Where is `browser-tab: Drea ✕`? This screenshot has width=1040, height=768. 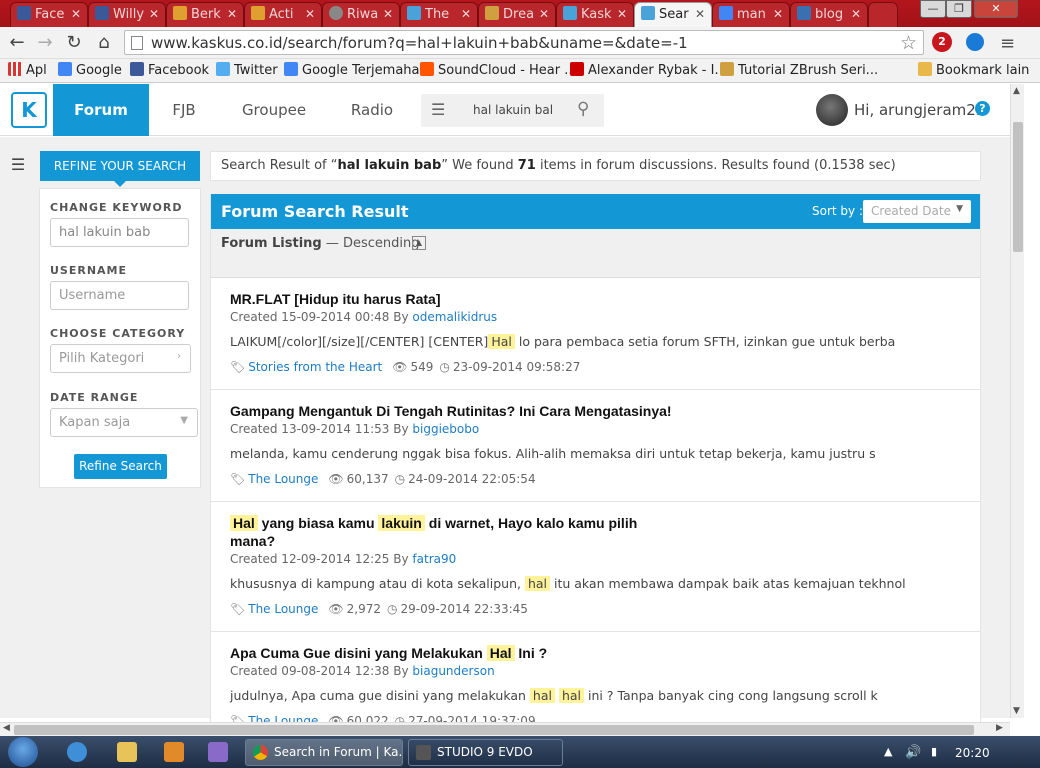 browser-tab: Drea ✕ is located at coordinates (517, 14).